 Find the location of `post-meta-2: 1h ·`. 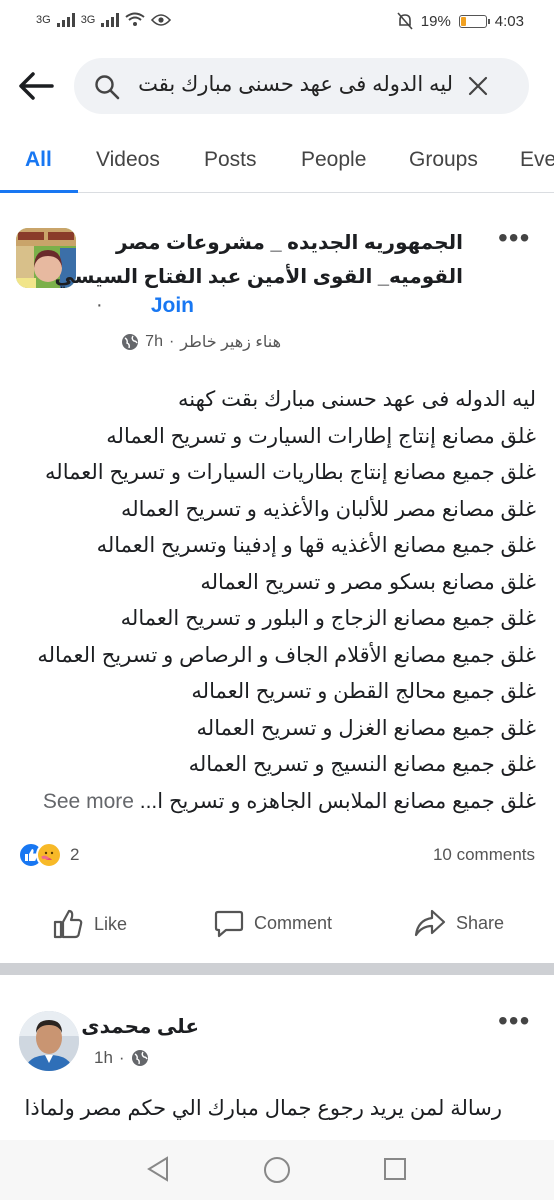

post-meta-2: 1h · is located at coordinates (121, 1058).